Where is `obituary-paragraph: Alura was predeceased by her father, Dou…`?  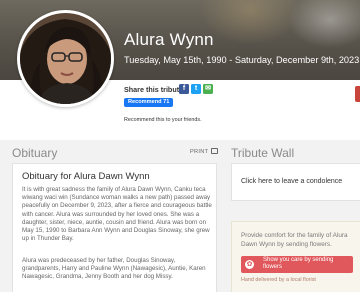
obituary-paragraph: Alura was predeceased by her father, Dou… is located at coordinates (114, 269).